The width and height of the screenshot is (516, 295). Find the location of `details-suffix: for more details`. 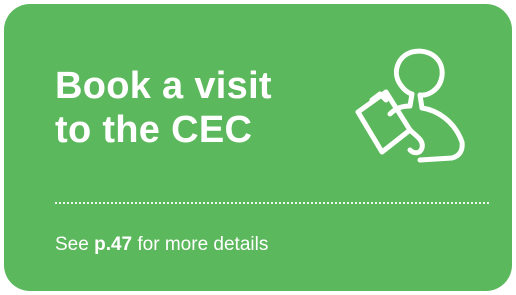

details-suffix: for more details is located at coordinates (203, 244).